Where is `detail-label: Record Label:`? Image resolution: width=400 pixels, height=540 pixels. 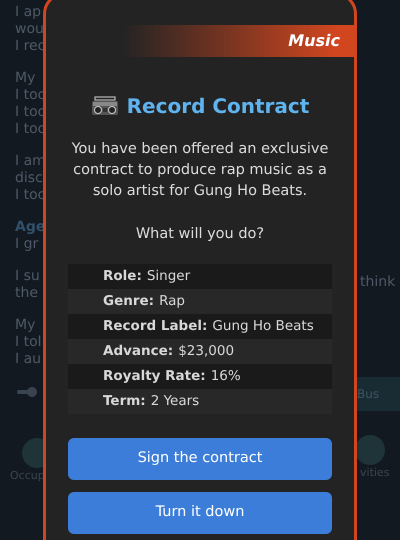
detail-label: Record Label: is located at coordinates (155, 326).